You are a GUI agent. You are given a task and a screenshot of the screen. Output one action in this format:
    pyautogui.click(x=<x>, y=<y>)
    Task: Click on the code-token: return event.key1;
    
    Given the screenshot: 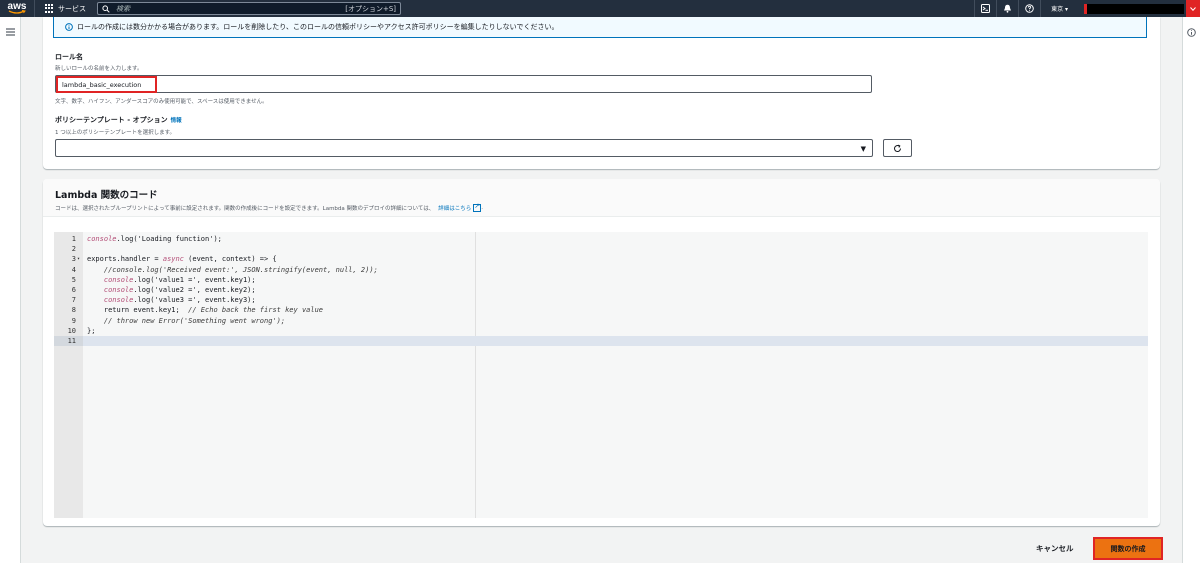 What is the action you would take?
    pyautogui.click(x=138, y=310)
    